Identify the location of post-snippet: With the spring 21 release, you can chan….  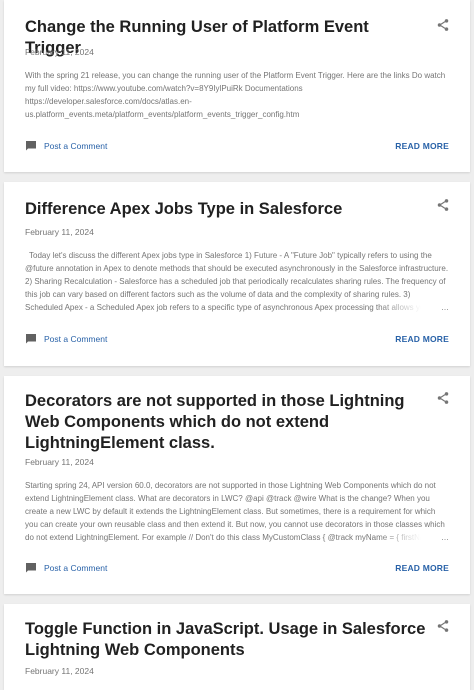
(235, 95).